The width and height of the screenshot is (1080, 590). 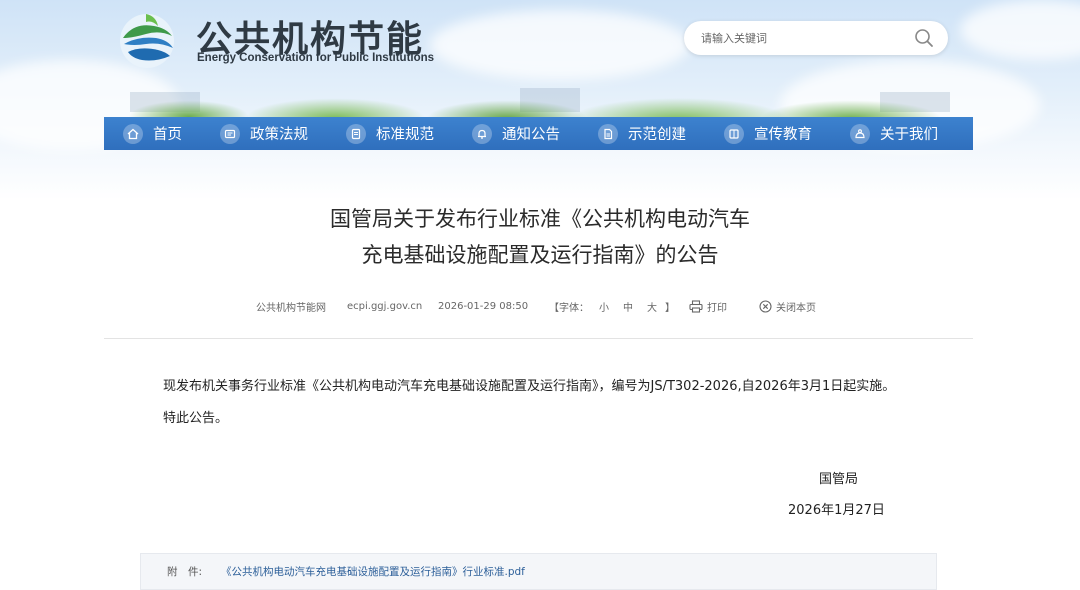 I want to click on nav-item-label: 标准规范, so click(x=405, y=135).